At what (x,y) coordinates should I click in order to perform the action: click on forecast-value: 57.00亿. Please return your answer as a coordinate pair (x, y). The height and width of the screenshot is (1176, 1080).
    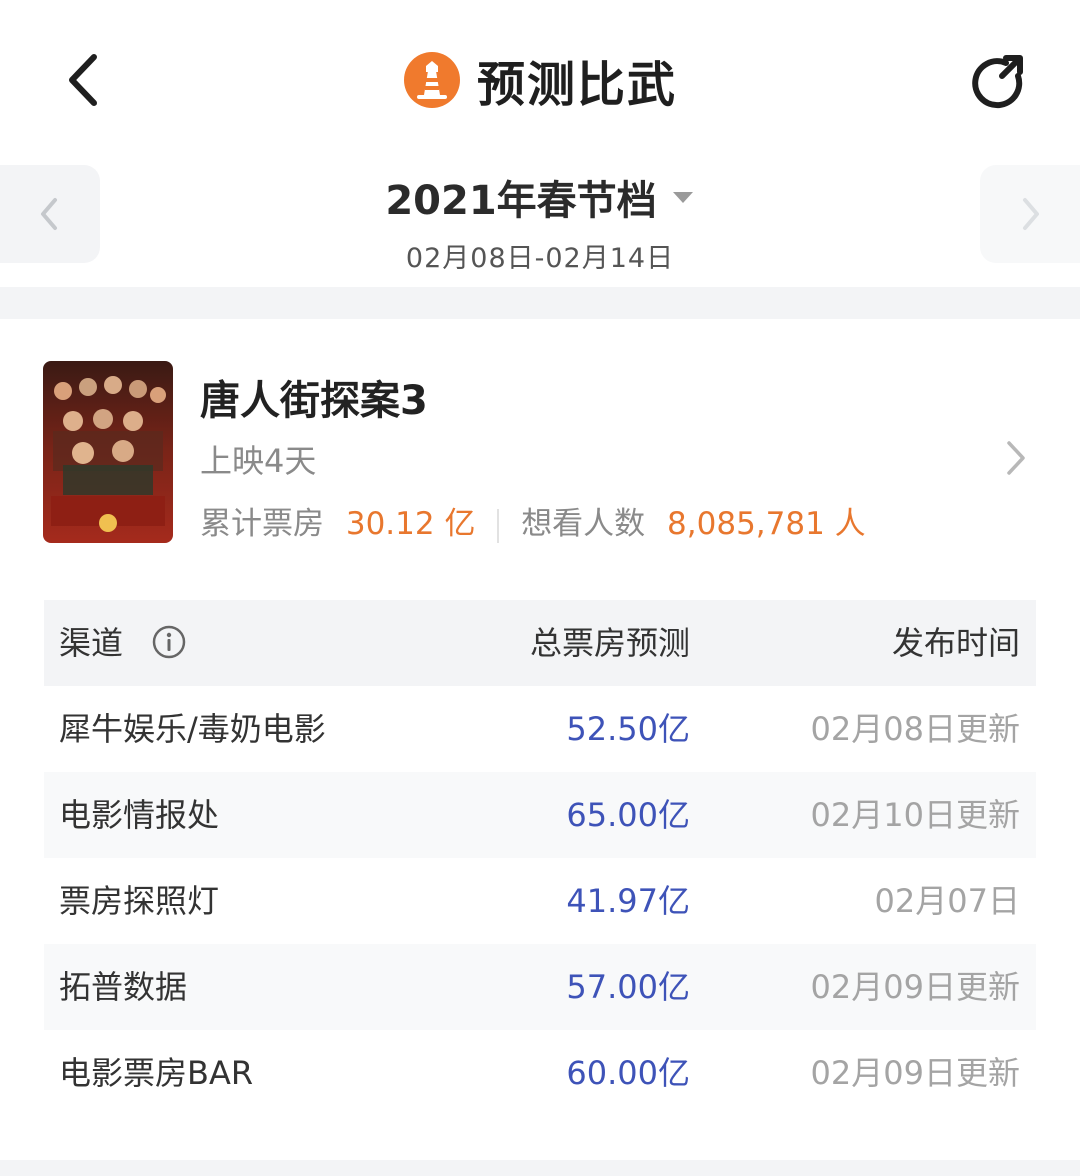
    Looking at the image, I should click on (628, 987).